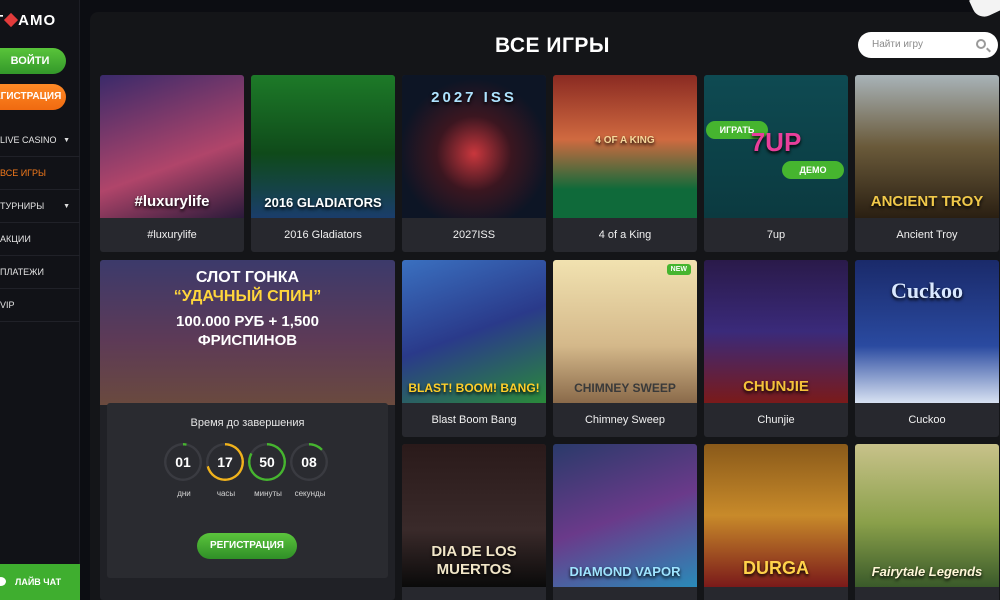  Describe the element at coordinates (247, 340) in the screenshot. I see `promo-line-4: ФРИСПИНОВ` at that location.